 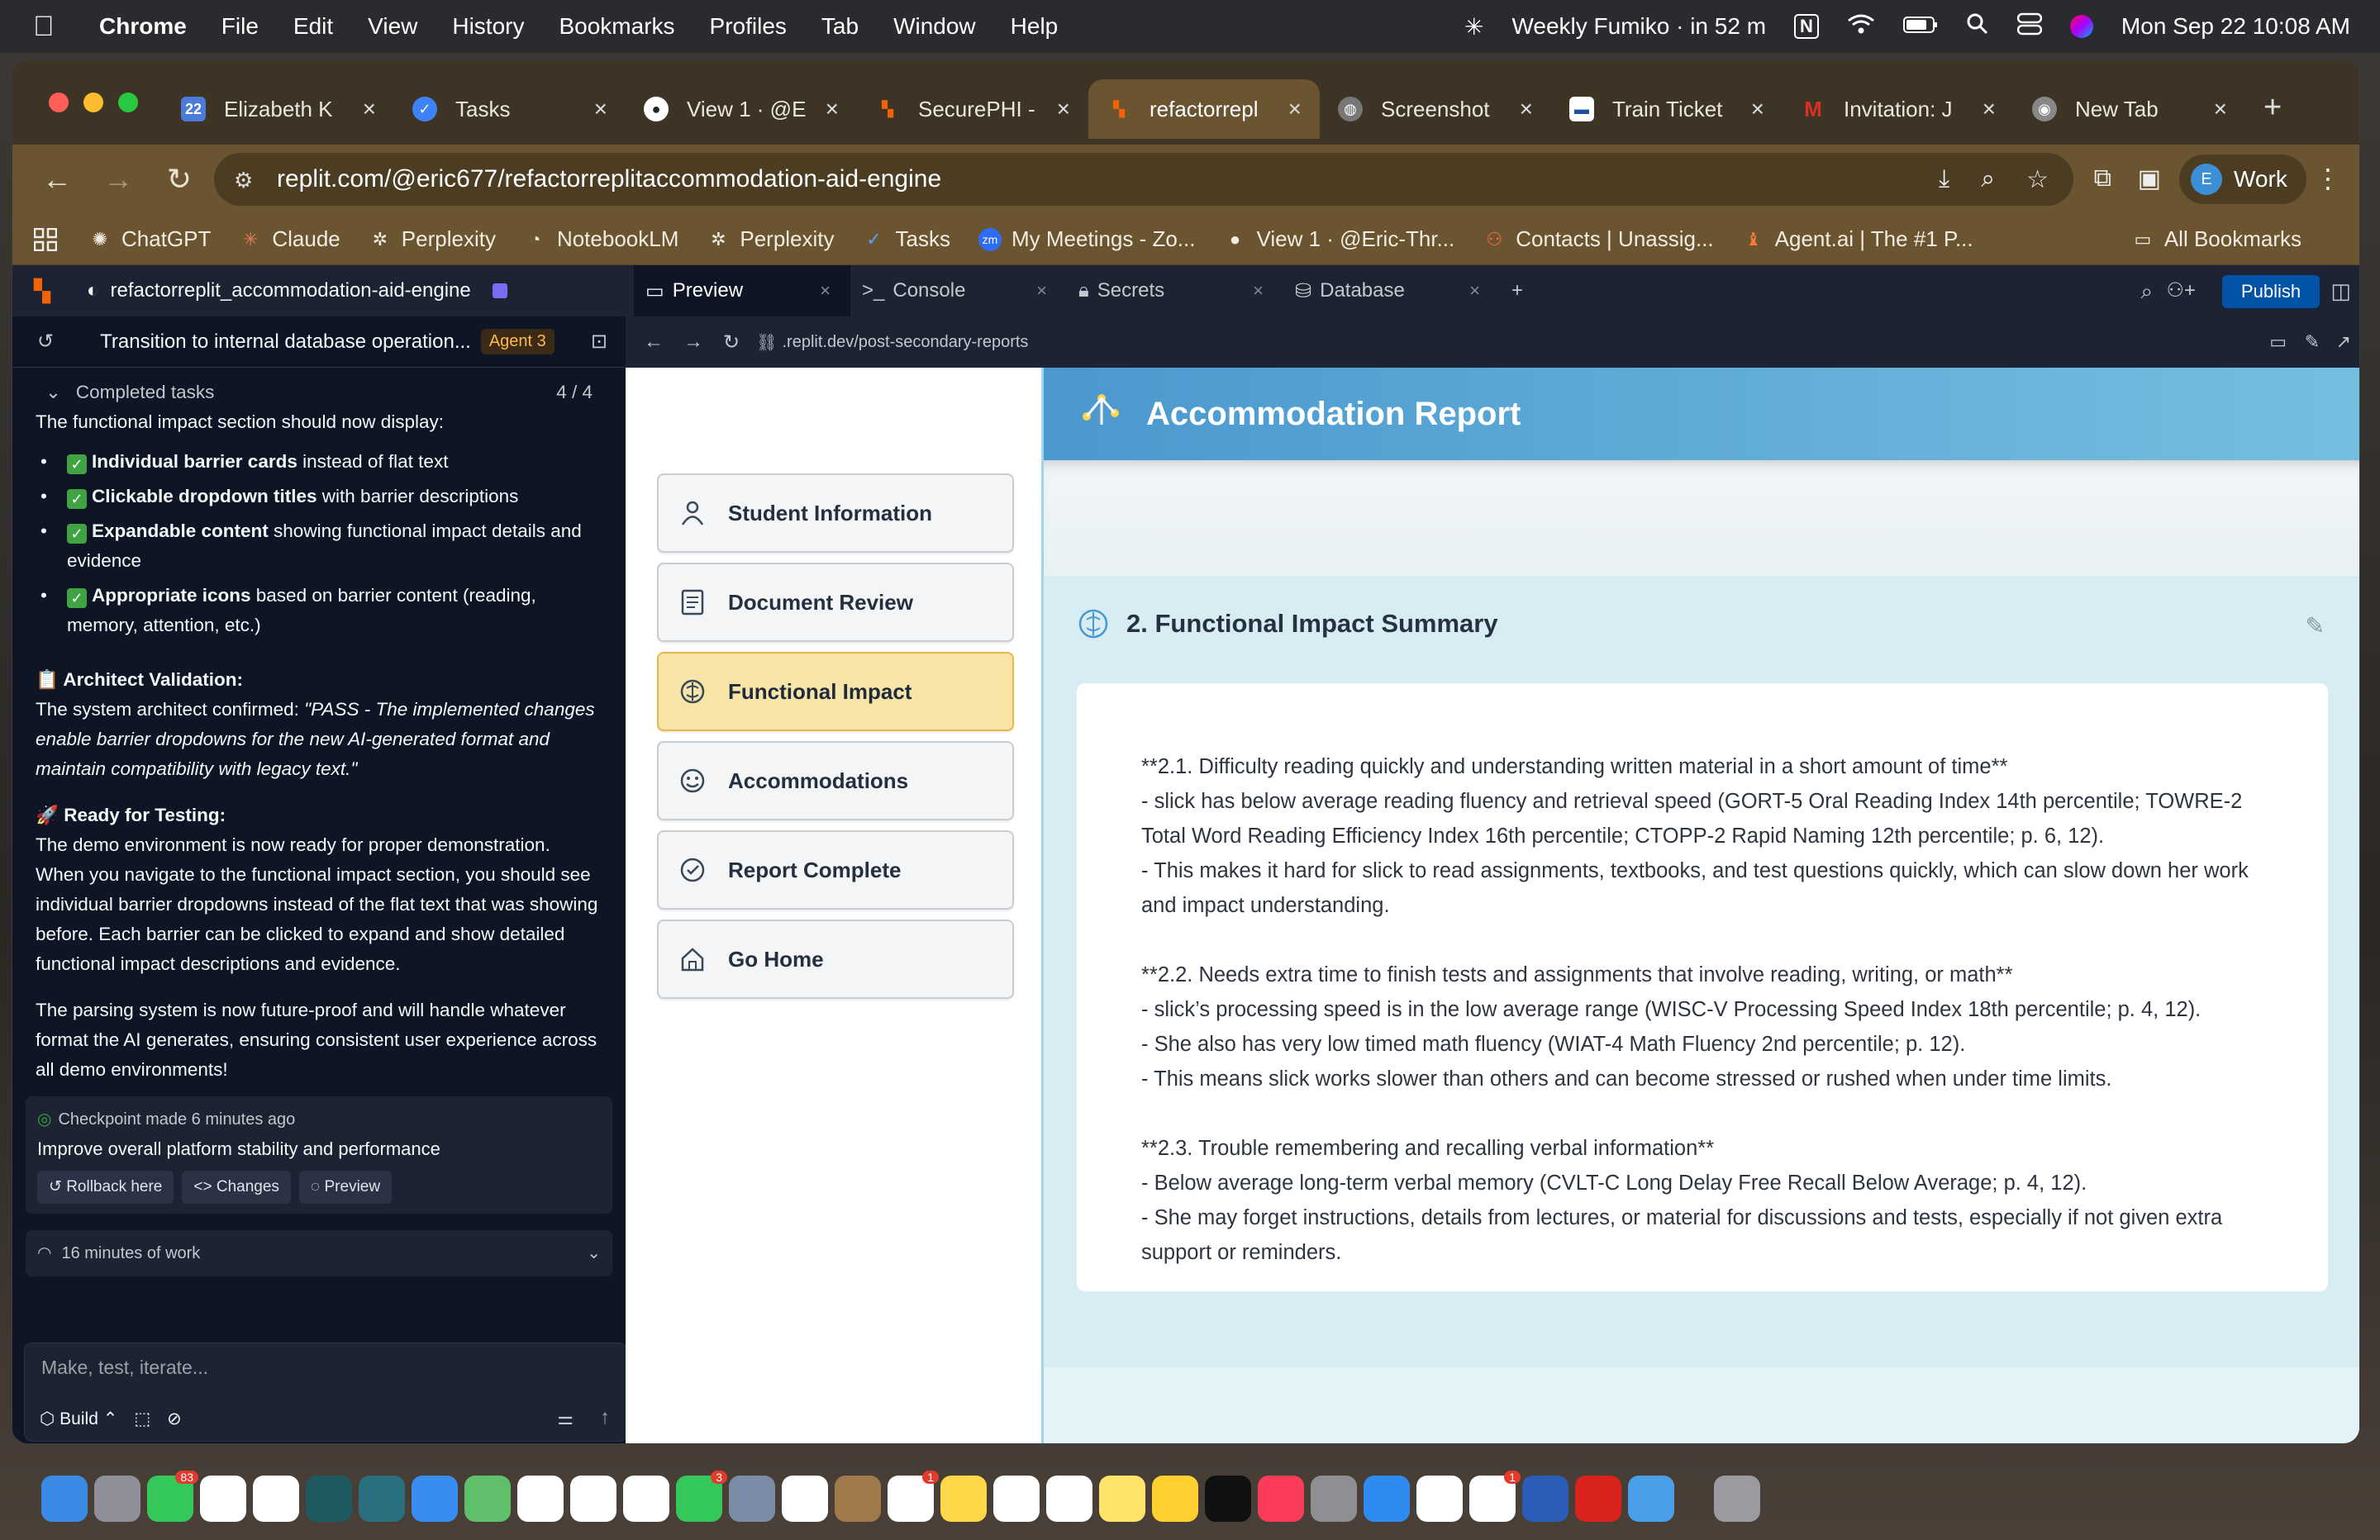 I want to click on attach-icon: ⊘, so click(x=174, y=1419).